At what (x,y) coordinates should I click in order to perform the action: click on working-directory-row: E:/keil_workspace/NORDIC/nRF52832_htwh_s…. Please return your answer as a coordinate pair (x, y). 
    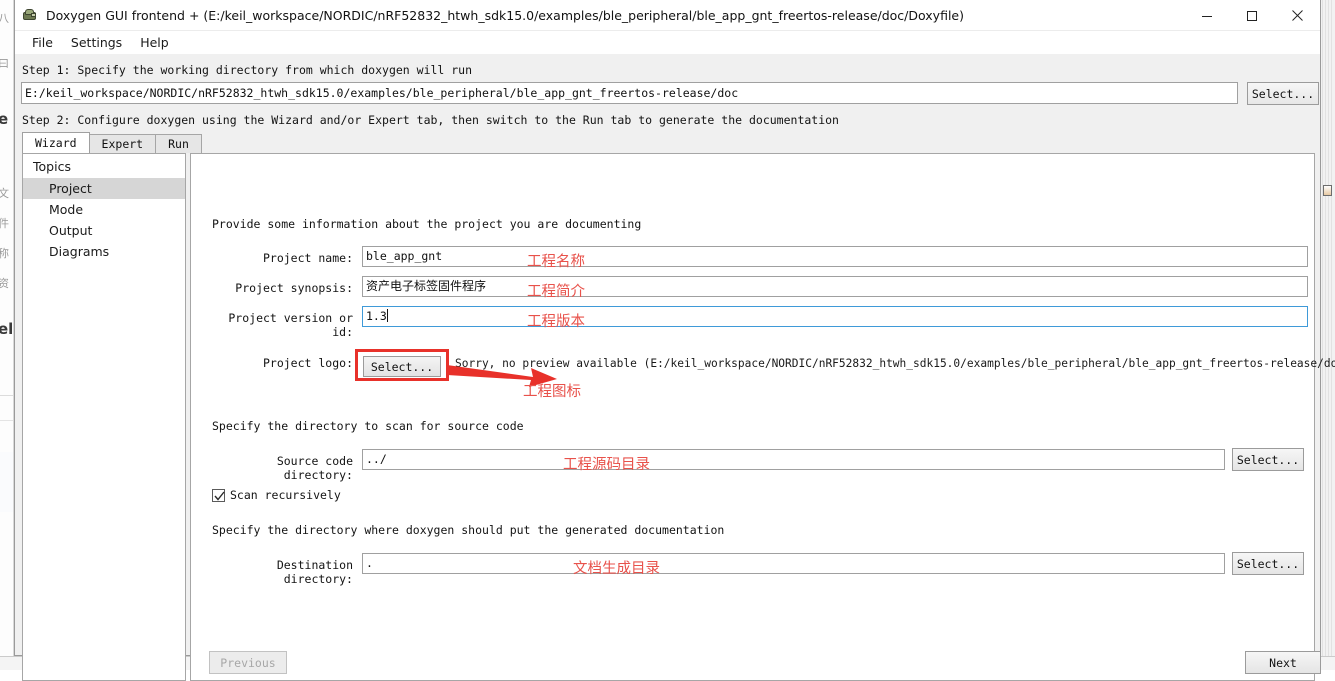
    Looking at the image, I should click on (667, 93).